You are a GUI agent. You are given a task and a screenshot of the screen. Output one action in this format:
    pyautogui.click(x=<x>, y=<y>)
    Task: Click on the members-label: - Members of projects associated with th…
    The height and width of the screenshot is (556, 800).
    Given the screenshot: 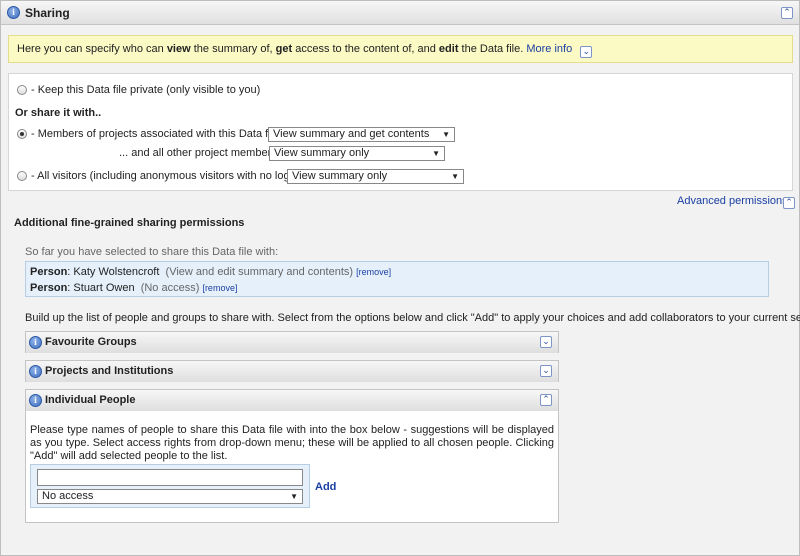 What is the action you would take?
    pyautogui.click(x=157, y=134)
    